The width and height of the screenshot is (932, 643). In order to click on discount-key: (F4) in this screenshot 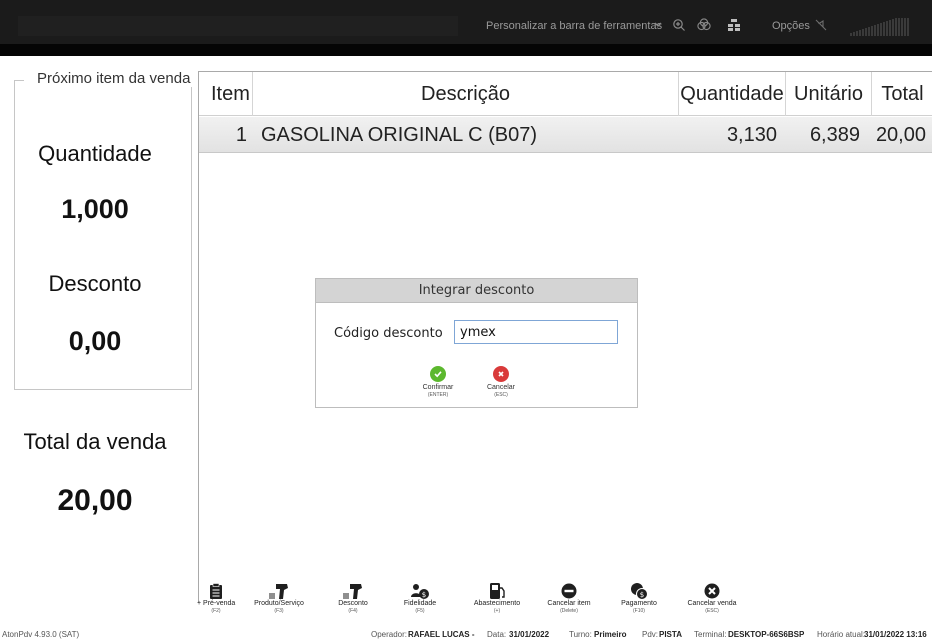, I will do `click(353, 611)`.